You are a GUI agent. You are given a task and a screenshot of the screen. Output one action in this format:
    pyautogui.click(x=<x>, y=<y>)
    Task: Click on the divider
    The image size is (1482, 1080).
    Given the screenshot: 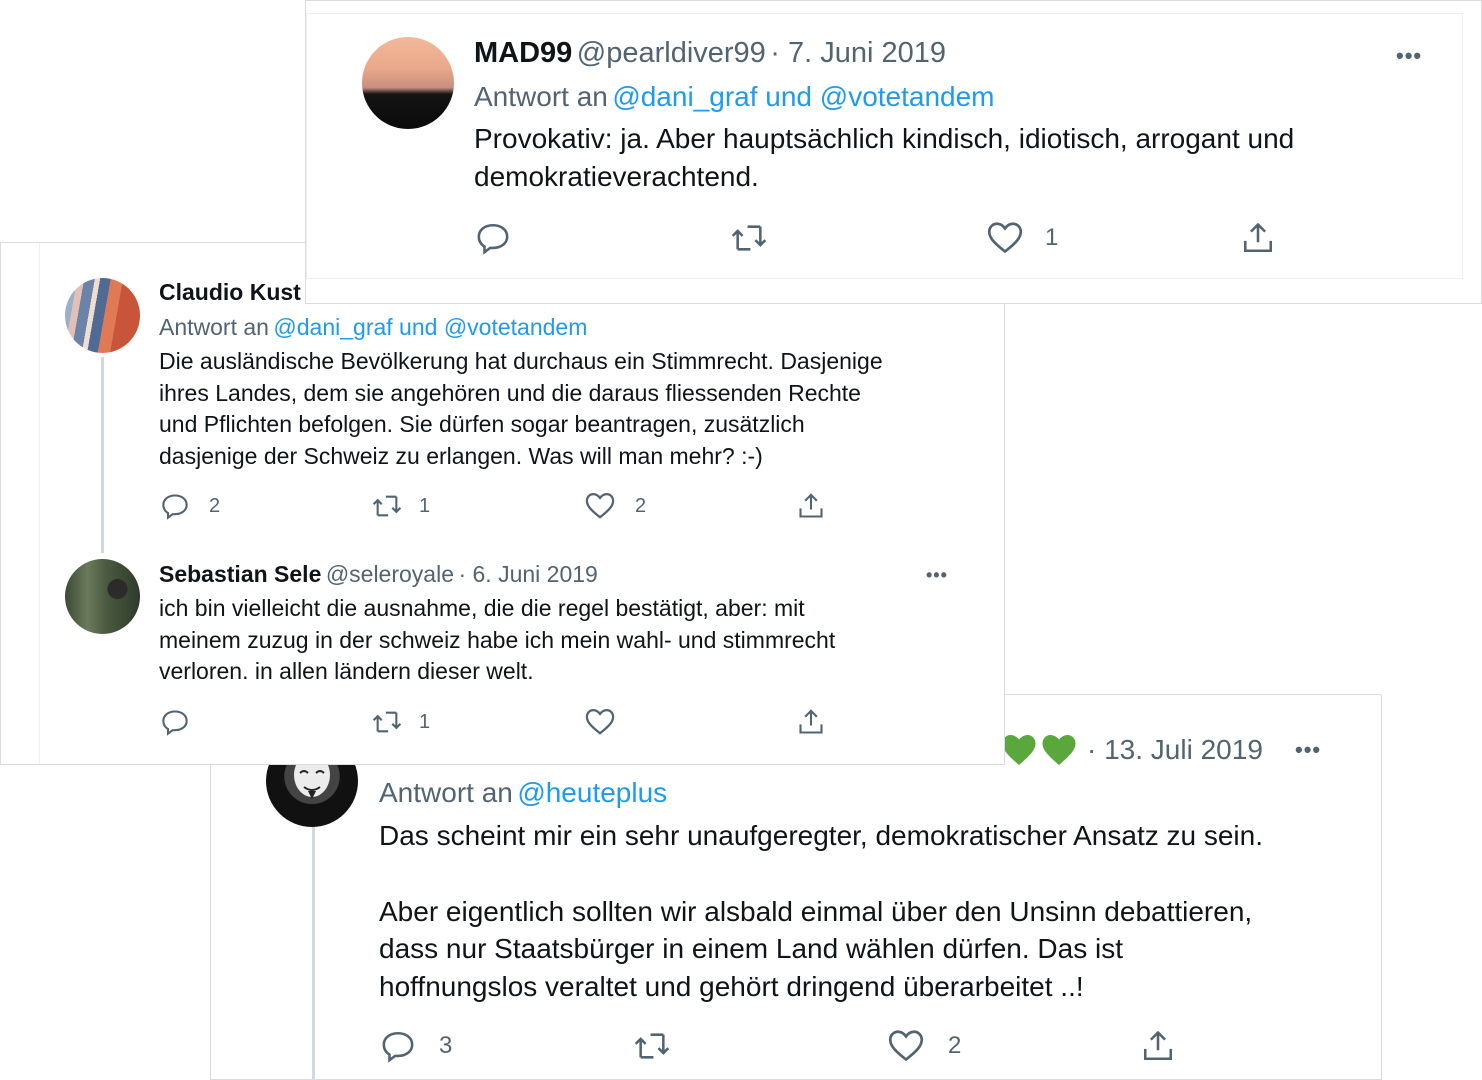 What is the action you would take?
    pyautogui.click(x=39, y=503)
    